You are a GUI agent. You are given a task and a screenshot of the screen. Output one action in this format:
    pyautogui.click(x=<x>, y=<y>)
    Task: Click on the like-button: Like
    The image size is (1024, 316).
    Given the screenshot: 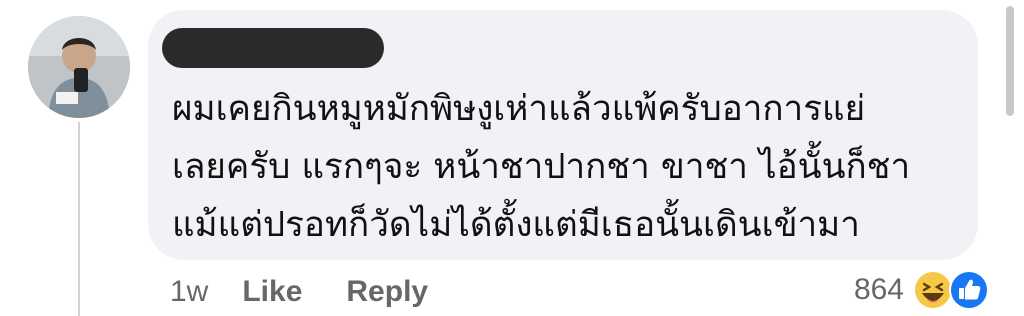 What is the action you would take?
    pyautogui.click(x=272, y=292)
    